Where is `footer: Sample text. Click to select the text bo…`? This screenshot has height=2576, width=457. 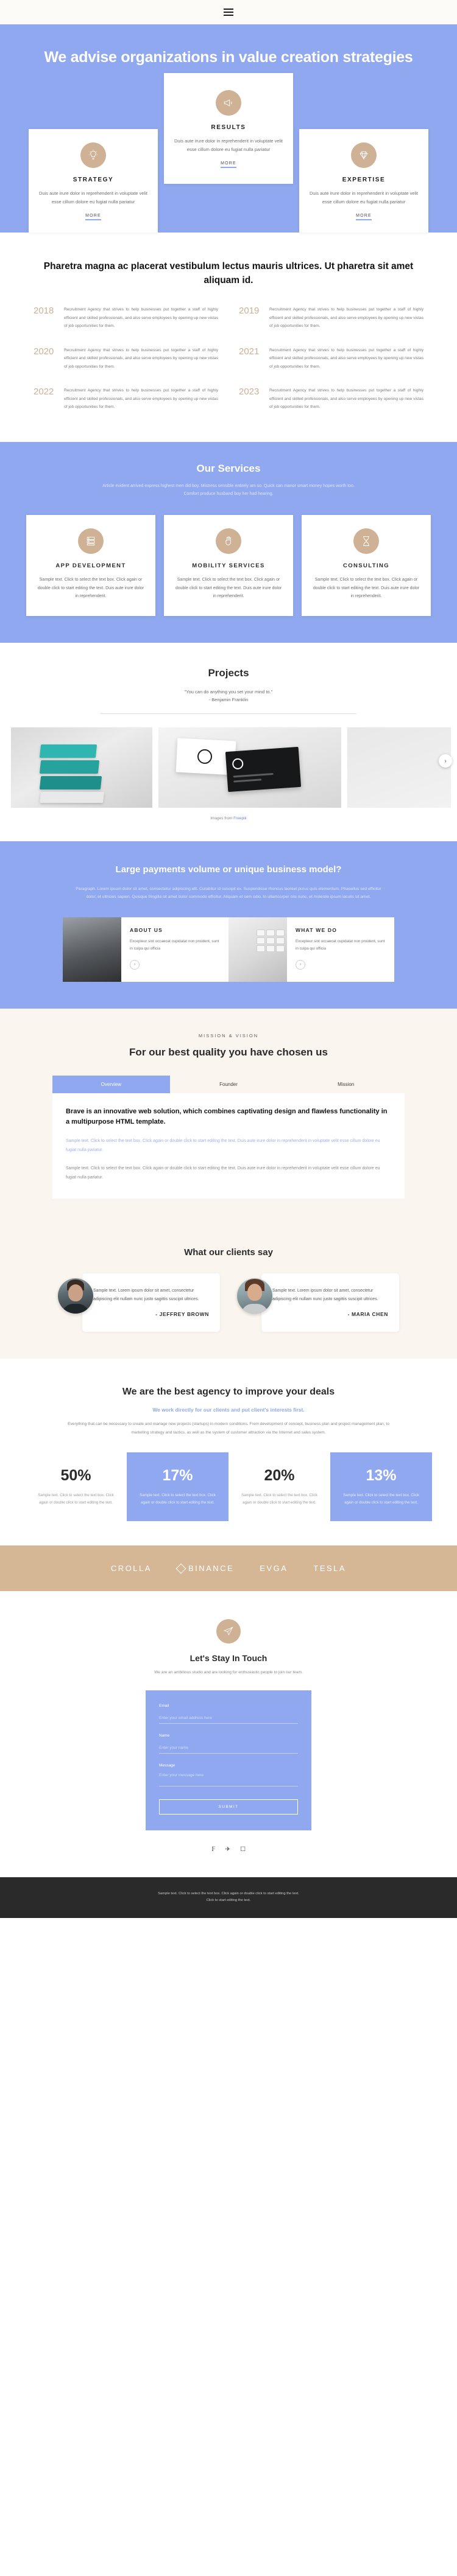 footer: Sample text. Click to select the text bo… is located at coordinates (228, 1897).